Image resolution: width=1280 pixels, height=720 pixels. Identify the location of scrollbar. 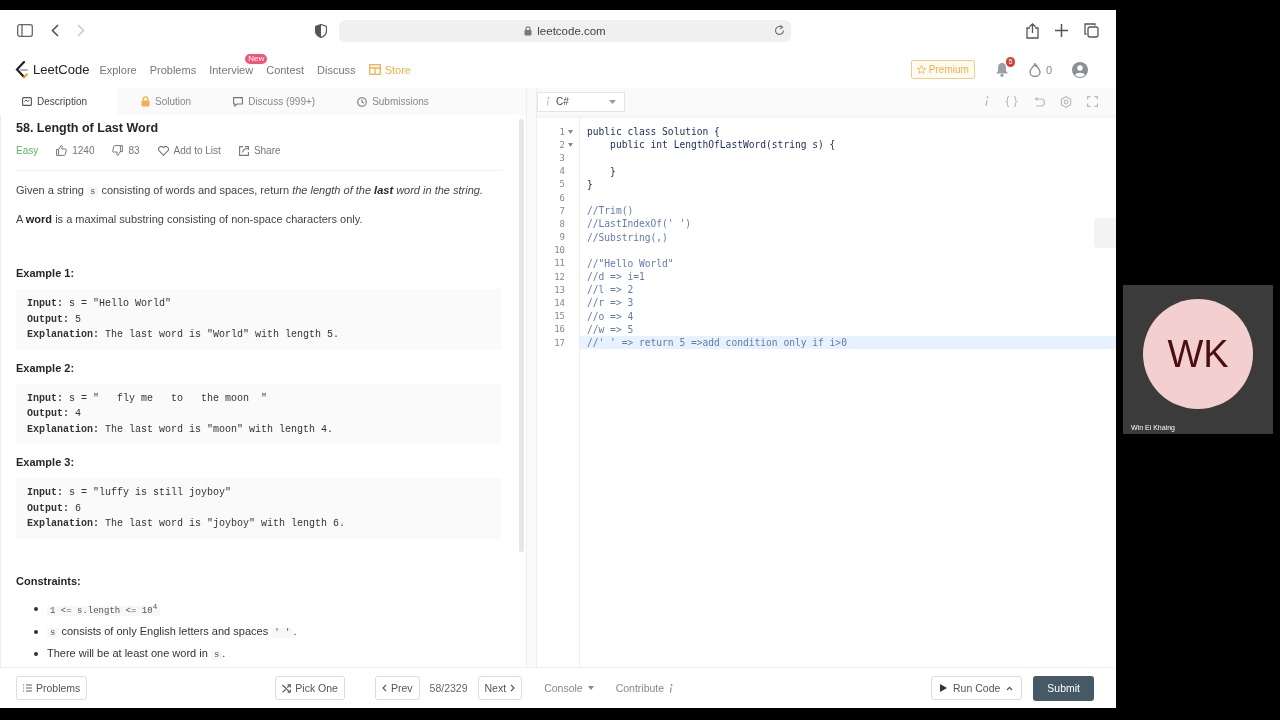
(521, 335).